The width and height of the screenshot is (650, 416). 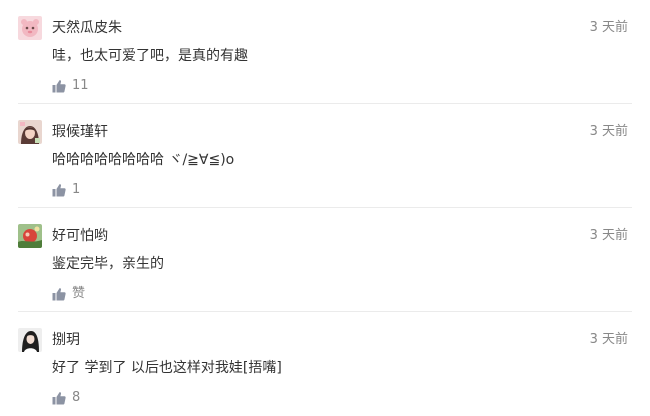 What do you see at coordinates (70, 86) in the screenshot?
I see `like-button: 11` at bounding box center [70, 86].